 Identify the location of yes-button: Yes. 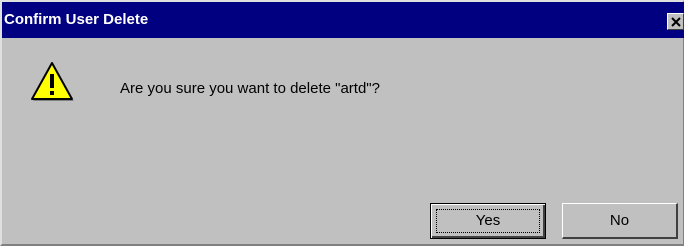
(488, 221).